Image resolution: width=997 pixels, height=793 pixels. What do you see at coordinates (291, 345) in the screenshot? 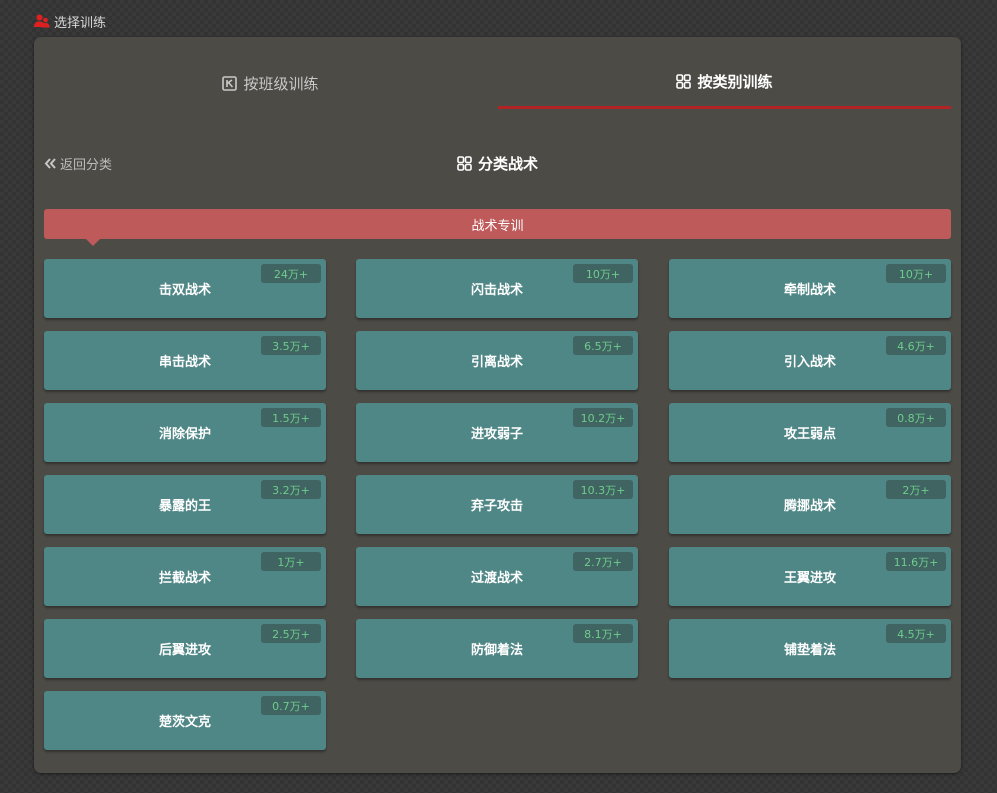
I see `tactic-card-count-badge: 3.5万+` at bounding box center [291, 345].